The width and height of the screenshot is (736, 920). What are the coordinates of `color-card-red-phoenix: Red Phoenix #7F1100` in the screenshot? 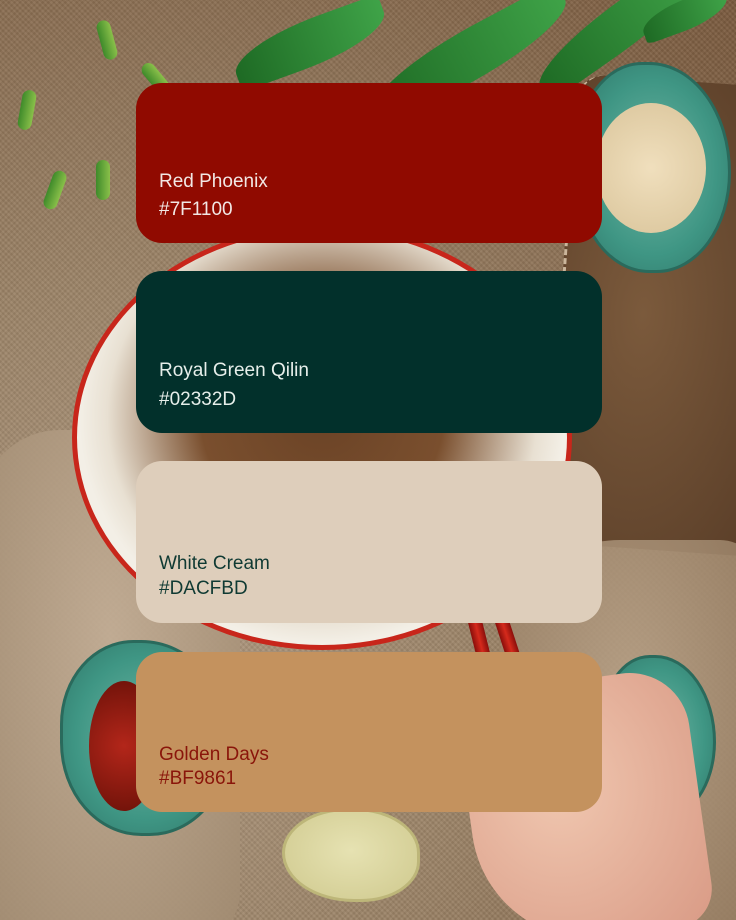 It's located at (369, 163).